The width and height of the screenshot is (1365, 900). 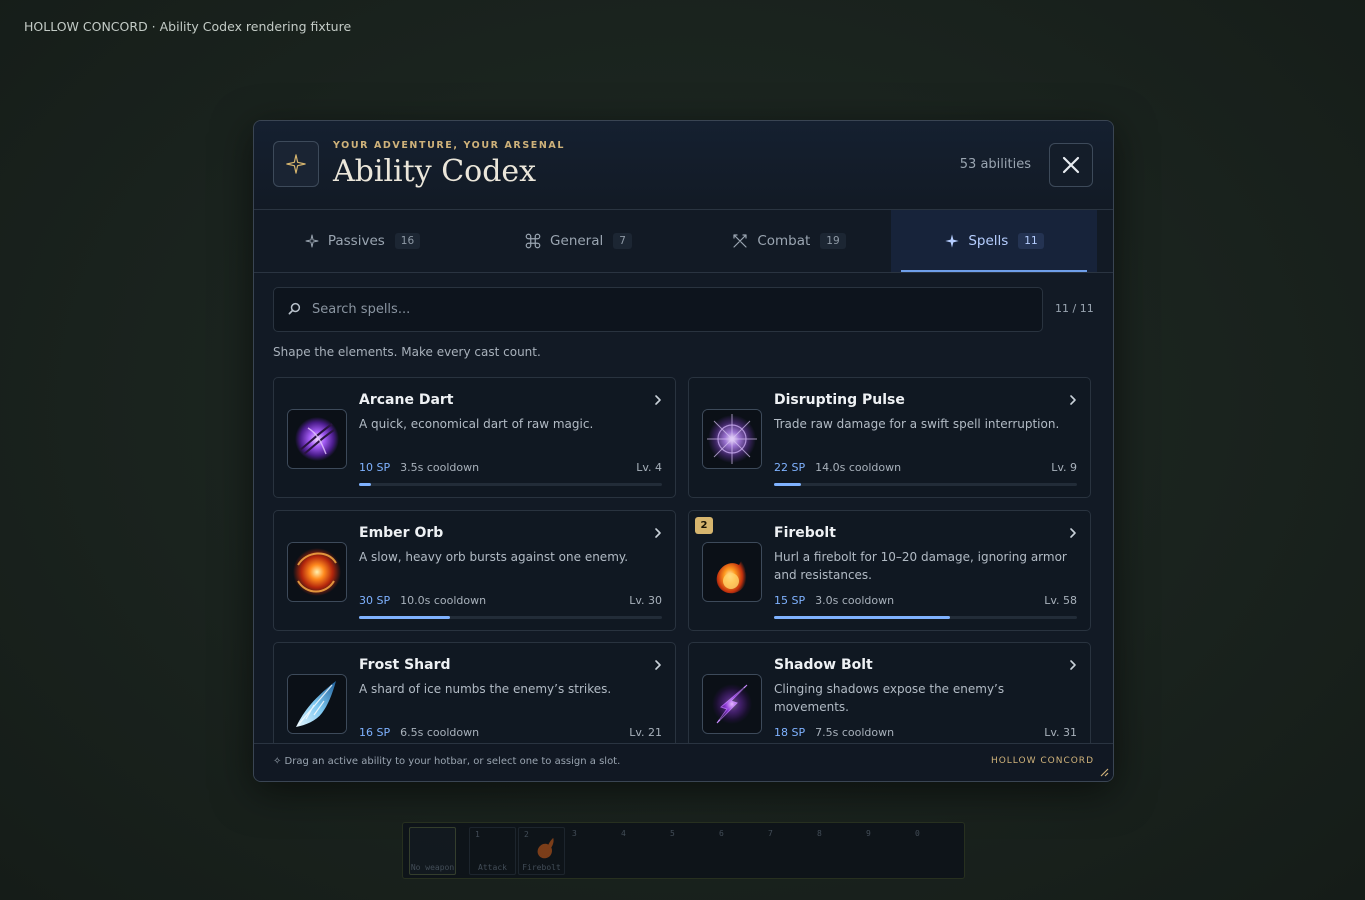 What do you see at coordinates (375, 732) in the screenshot?
I see `spell-cost: 16 SP` at bounding box center [375, 732].